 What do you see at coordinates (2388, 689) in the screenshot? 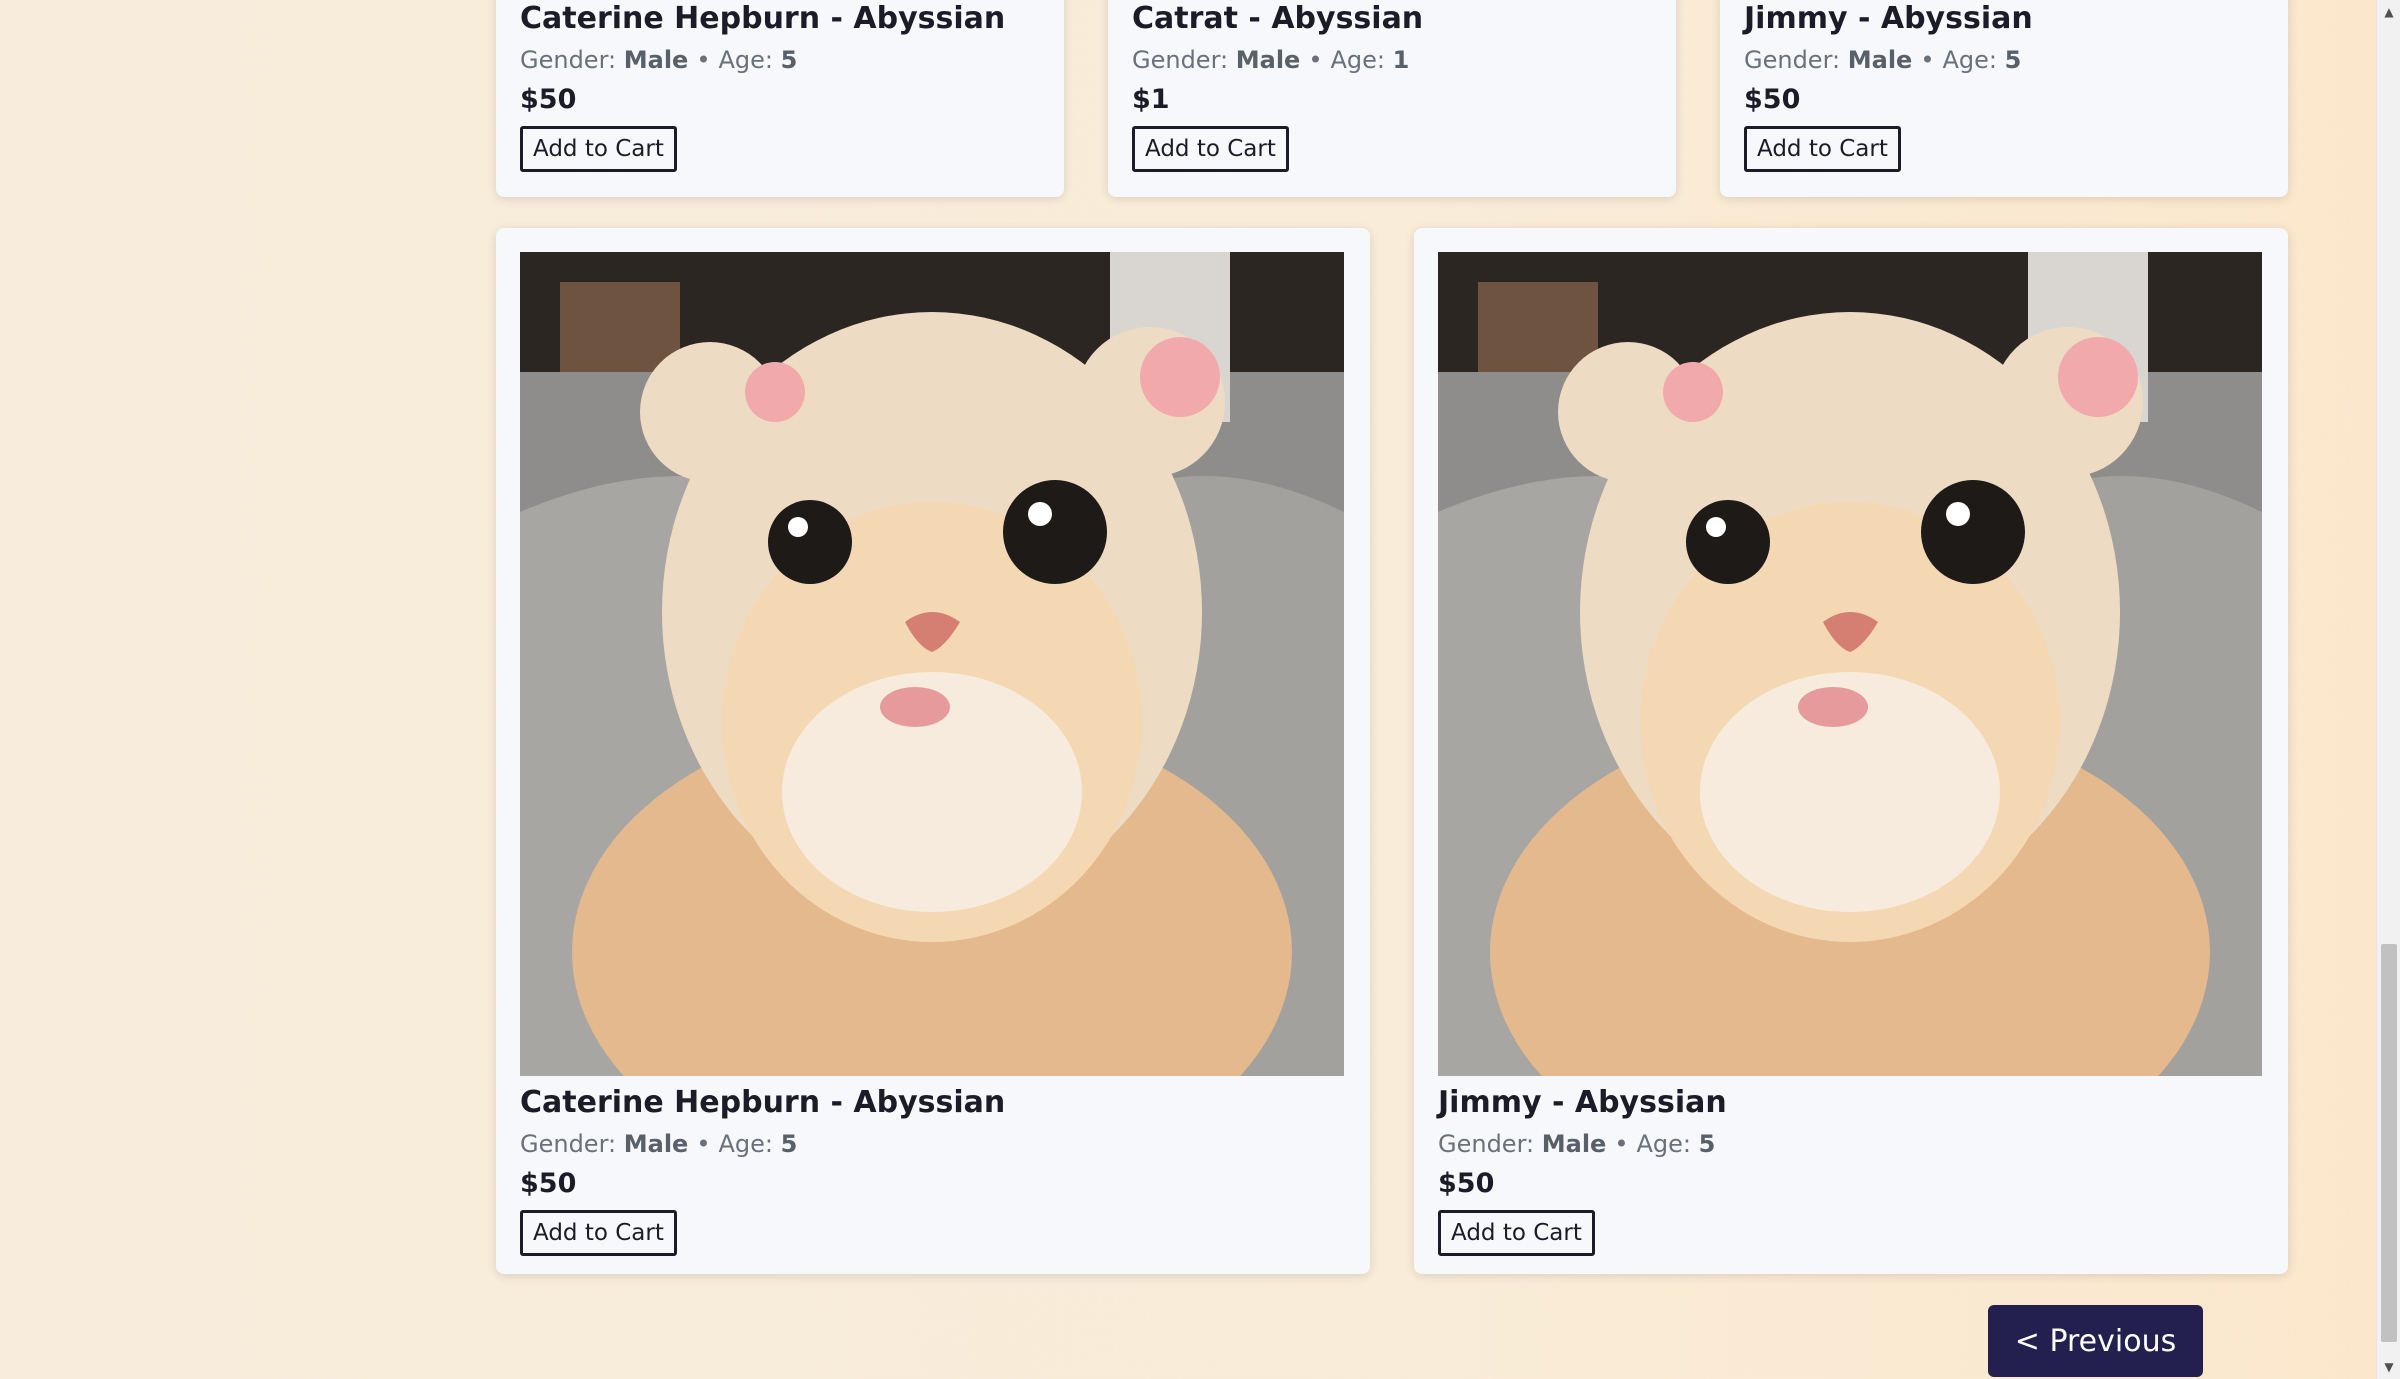
I see `vertical-scrollbar: ▲ ▼` at bounding box center [2388, 689].